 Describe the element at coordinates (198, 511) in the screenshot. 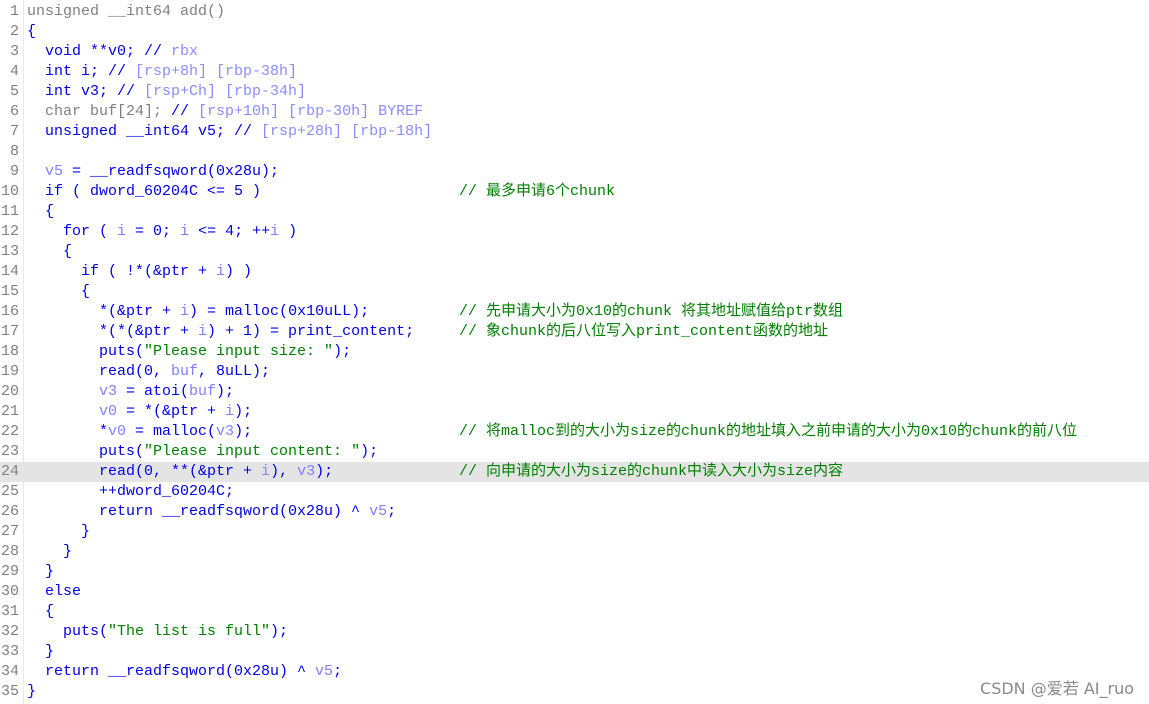

I see `code-token: return __readfsqword(0x28u) ^` at that location.